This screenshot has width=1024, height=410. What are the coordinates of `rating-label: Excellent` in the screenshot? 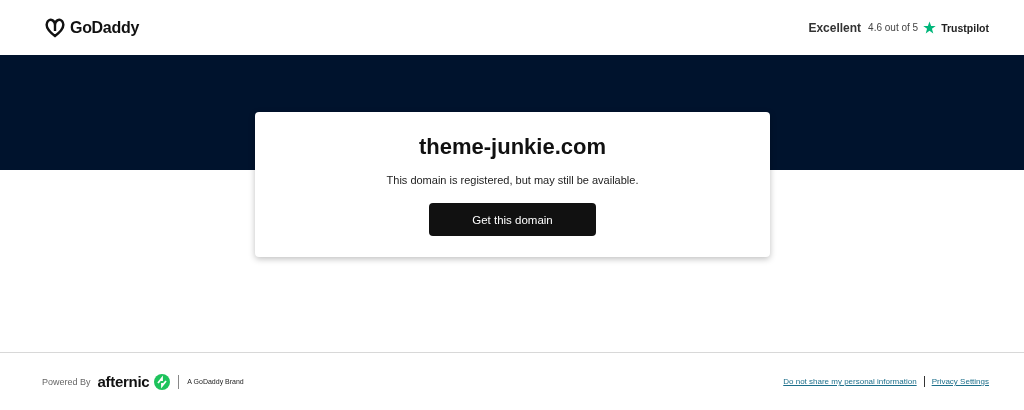 It's located at (835, 27).